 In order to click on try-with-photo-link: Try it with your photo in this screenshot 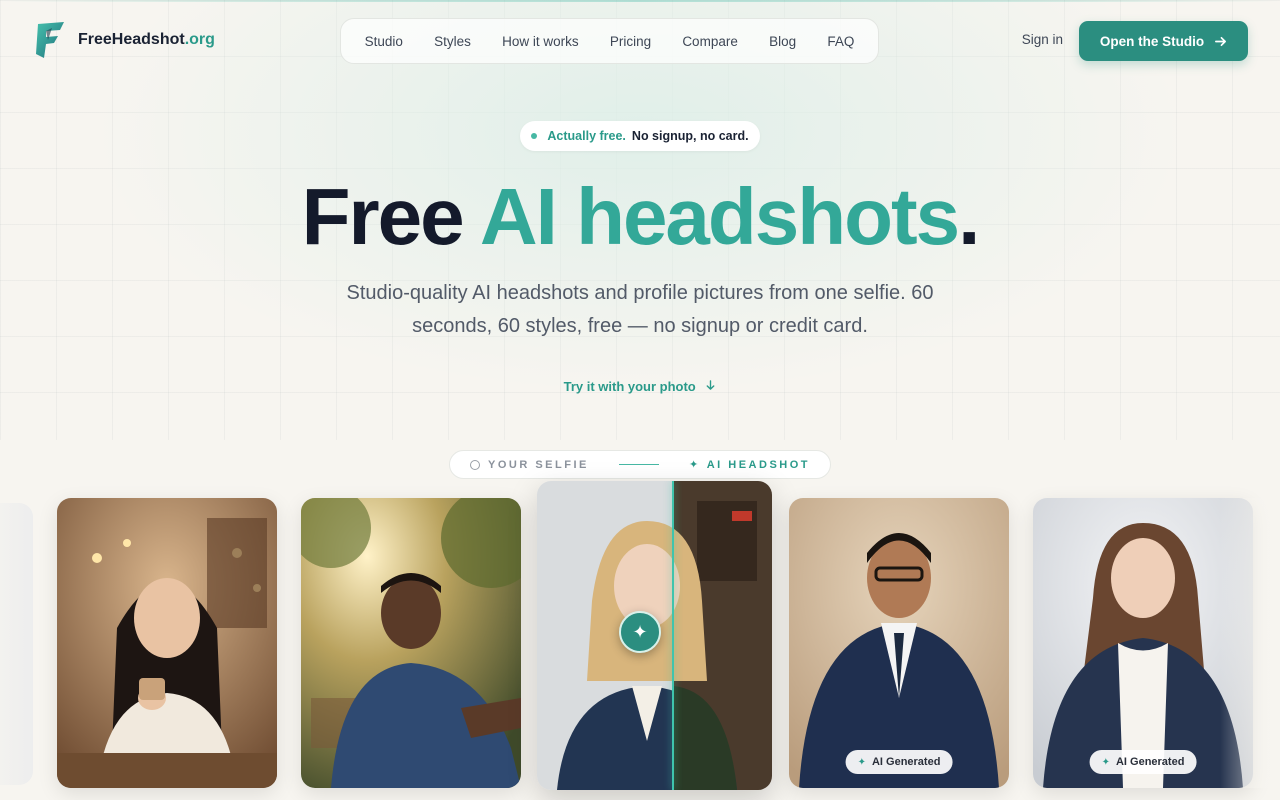, I will do `click(640, 386)`.